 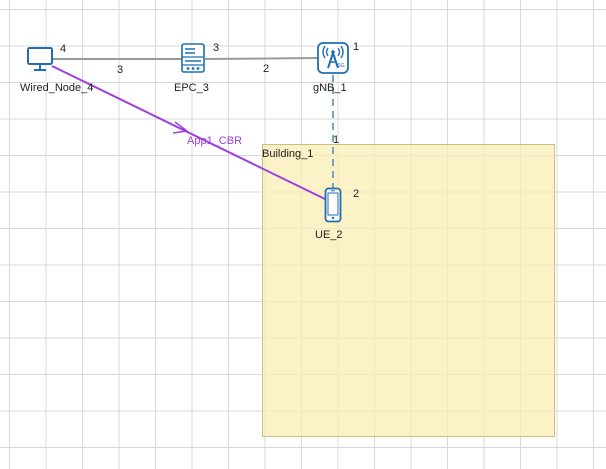 What do you see at coordinates (266, 69) in the screenshot?
I see `epc-port-label: 2` at bounding box center [266, 69].